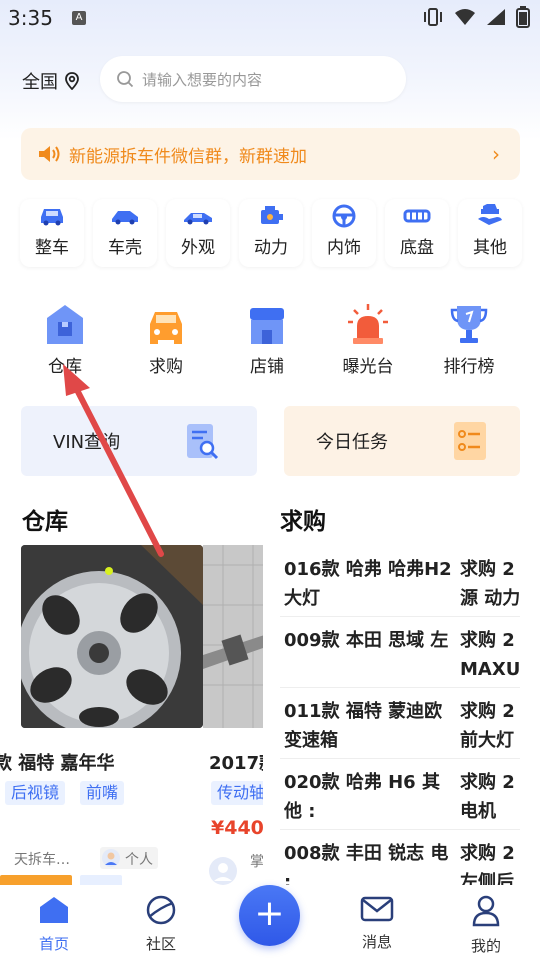 The image size is (540, 960). What do you see at coordinates (87, 442) in the screenshot?
I see `vin-query-label: VIN查询` at bounding box center [87, 442].